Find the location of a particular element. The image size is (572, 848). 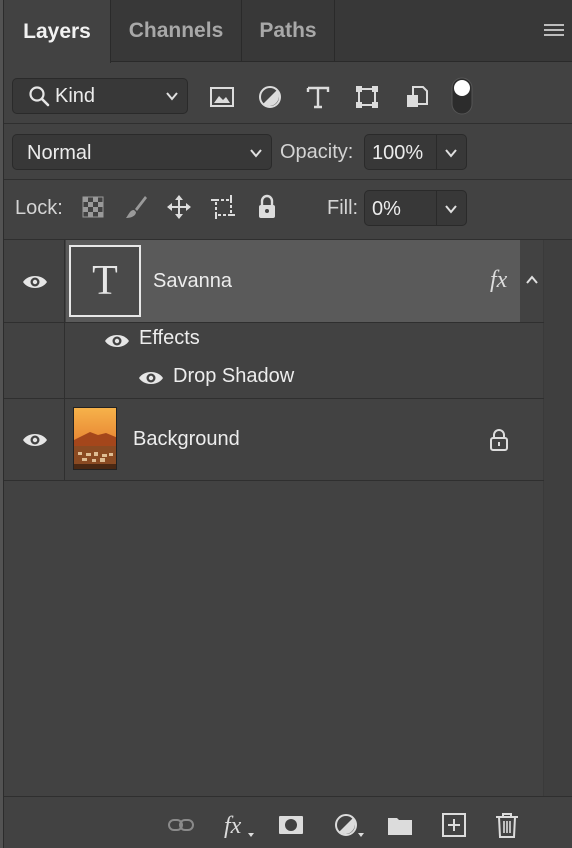

layer-row-savanna: T Savanna fx is located at coordinates (274, 281).